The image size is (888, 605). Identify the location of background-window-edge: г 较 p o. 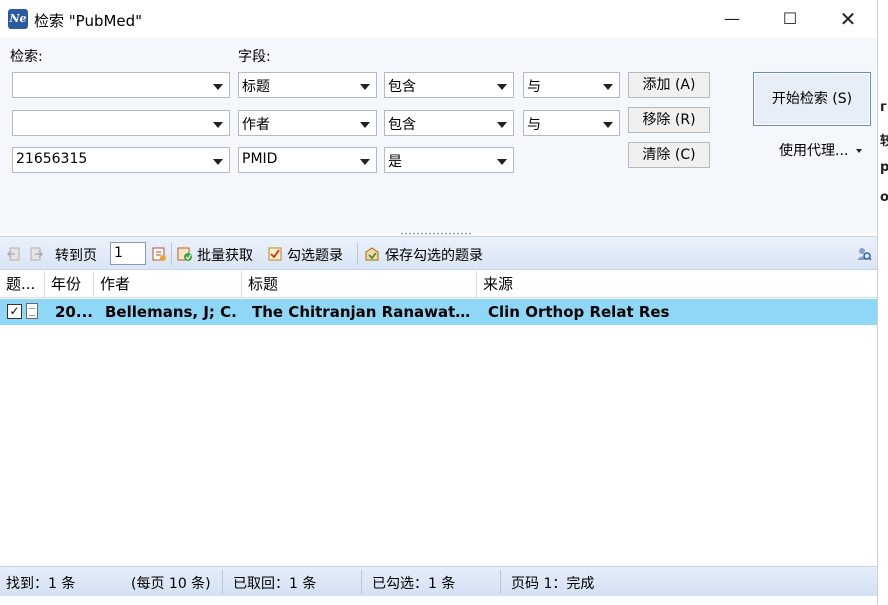
(882, 302).